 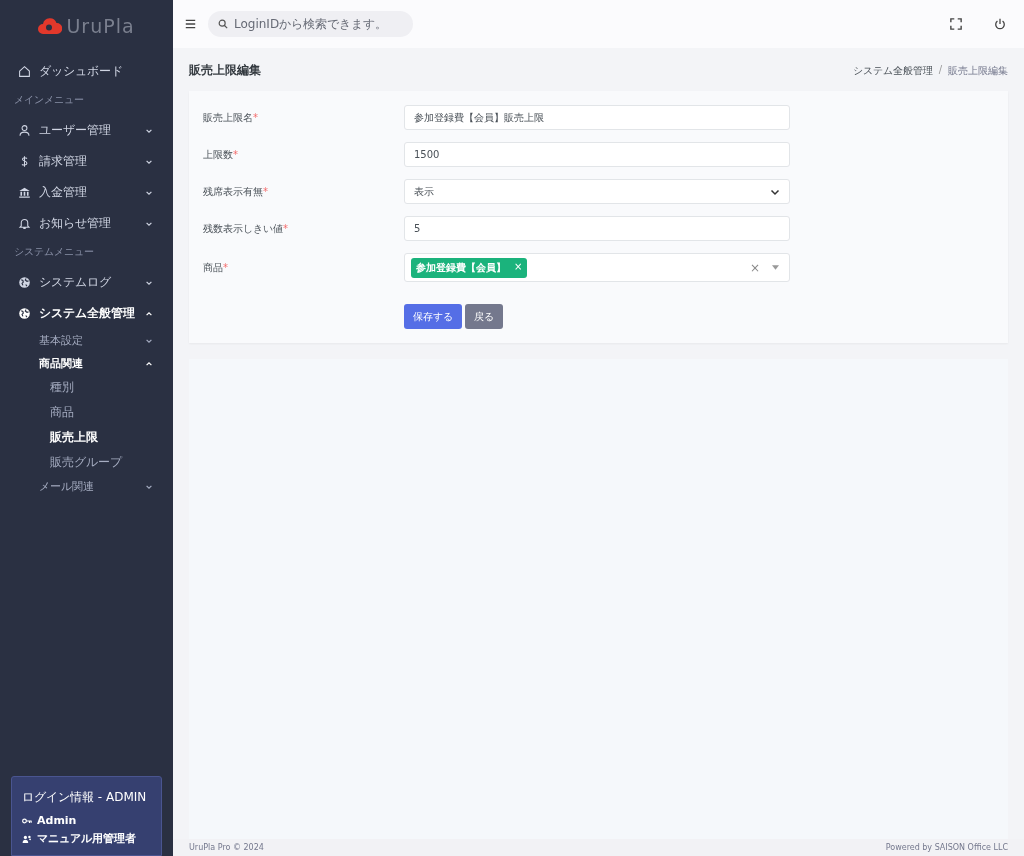 I want to click on submenu-item: 商品関連, so click(x=86, y=363).